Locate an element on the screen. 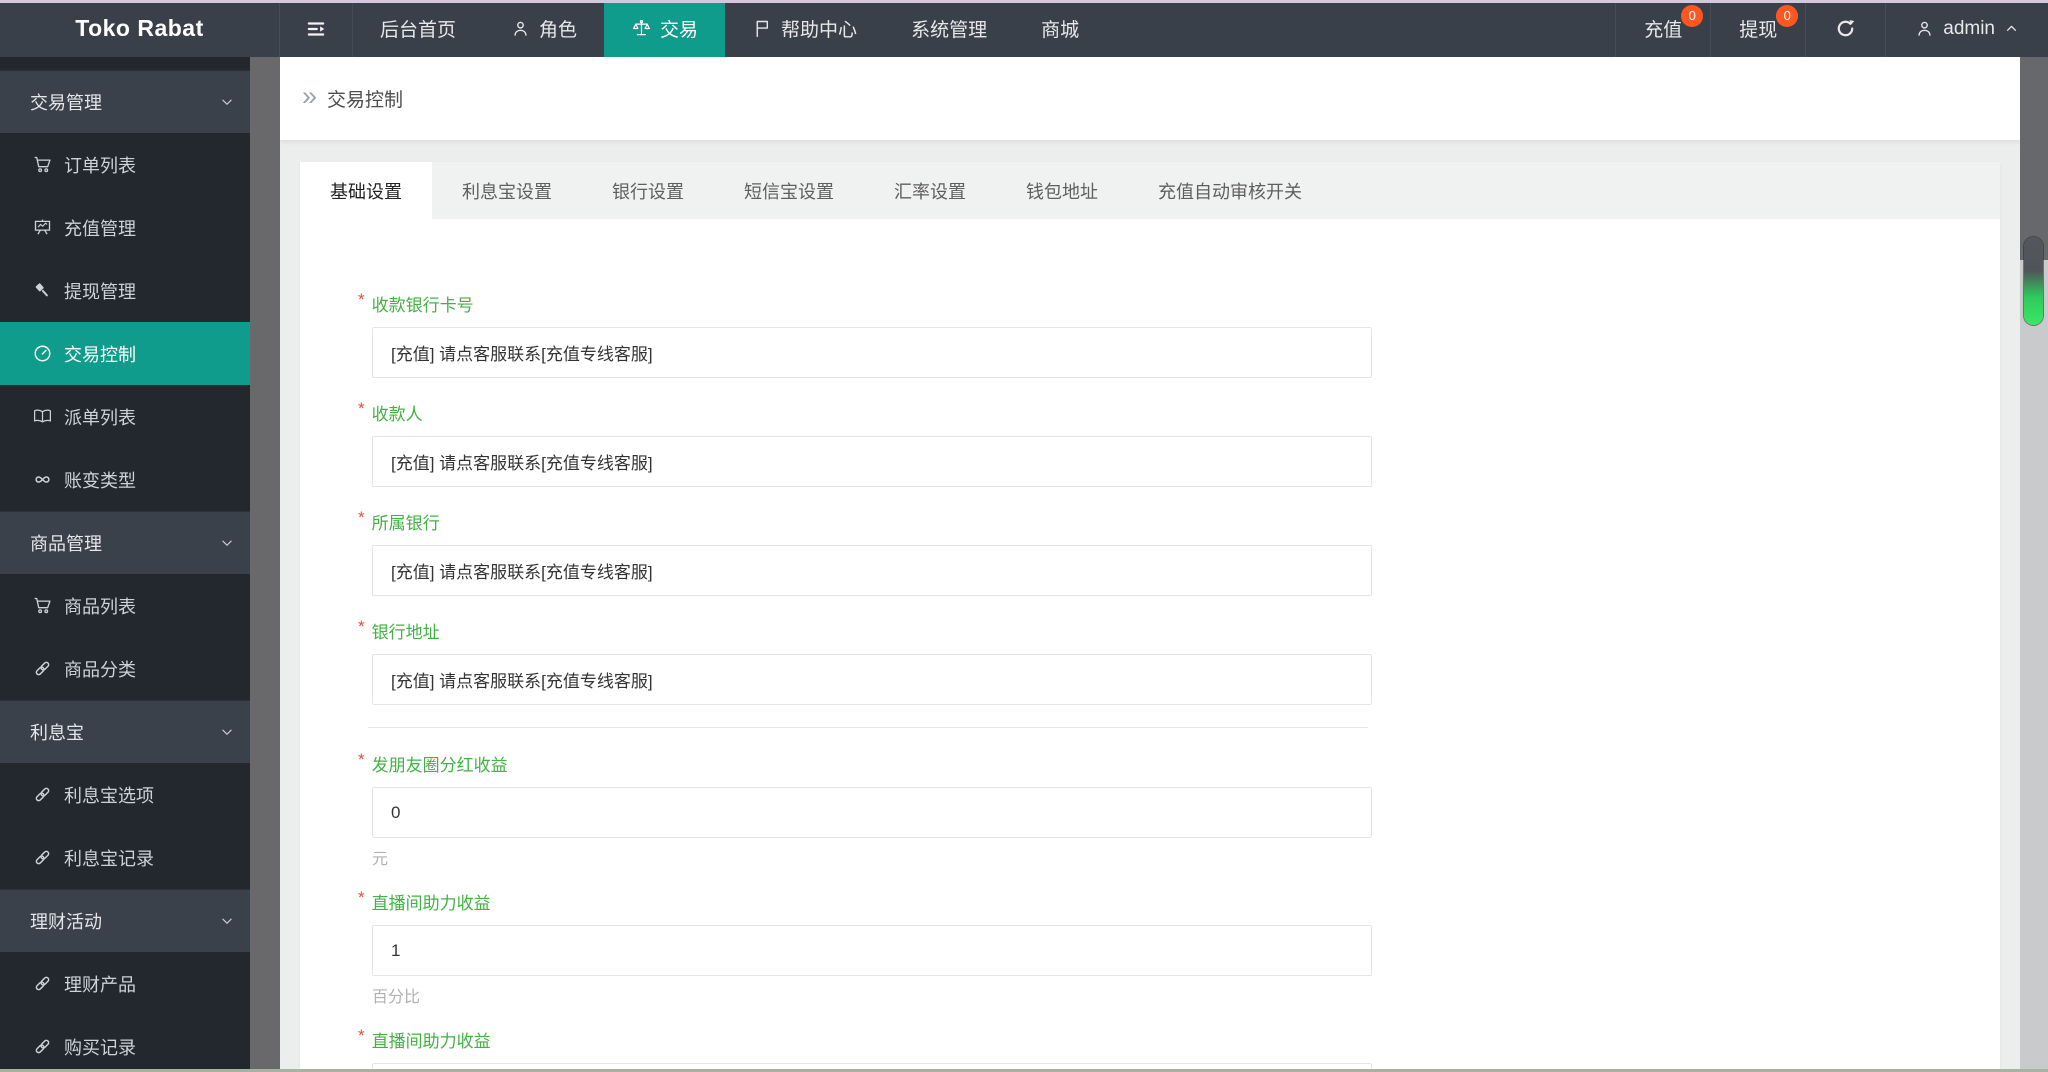 The width and height of the screenshot is (2048, 1072). window-top-edge is located at coordinates (1024, 1).